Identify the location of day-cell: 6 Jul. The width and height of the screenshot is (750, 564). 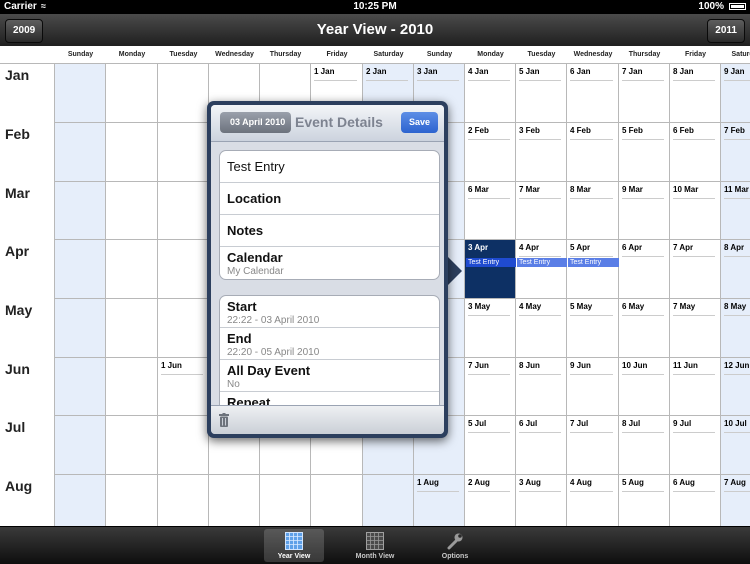
(541, 445).